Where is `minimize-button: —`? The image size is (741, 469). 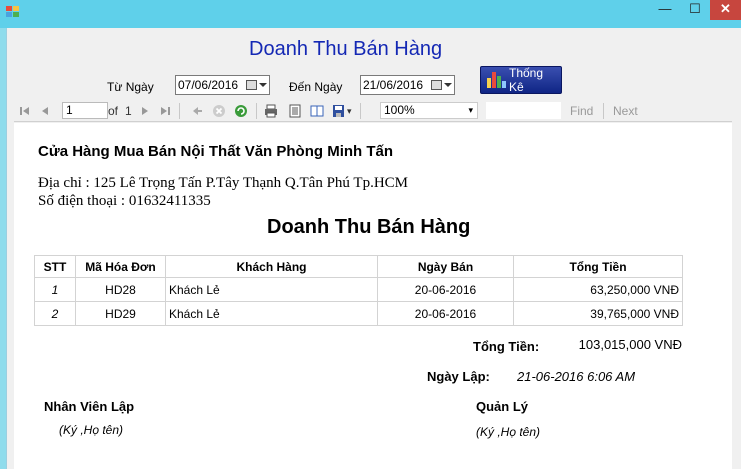
minimize-button: — is located at coordinates (665, 10).